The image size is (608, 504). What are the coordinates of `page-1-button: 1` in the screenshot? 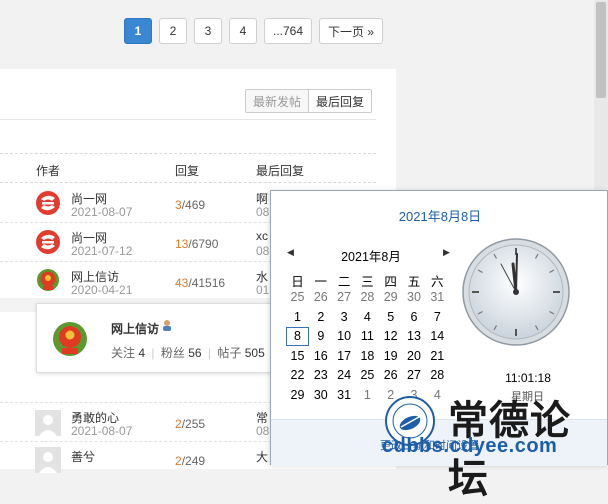 It's located at (138, 31).